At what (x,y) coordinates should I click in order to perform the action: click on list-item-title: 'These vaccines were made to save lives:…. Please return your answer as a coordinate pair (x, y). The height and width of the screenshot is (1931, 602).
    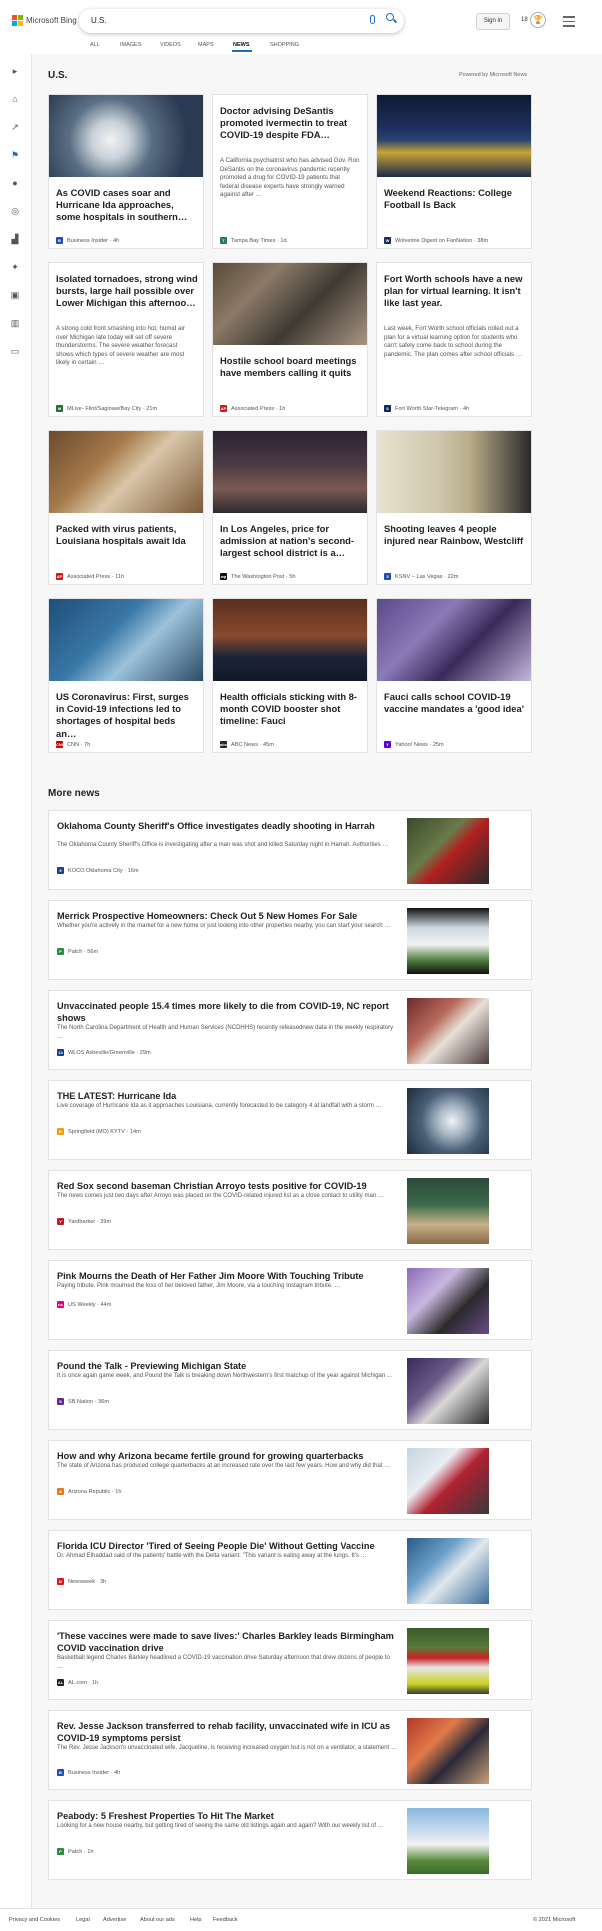
    Looking at the image, I should click on (227, 1642).